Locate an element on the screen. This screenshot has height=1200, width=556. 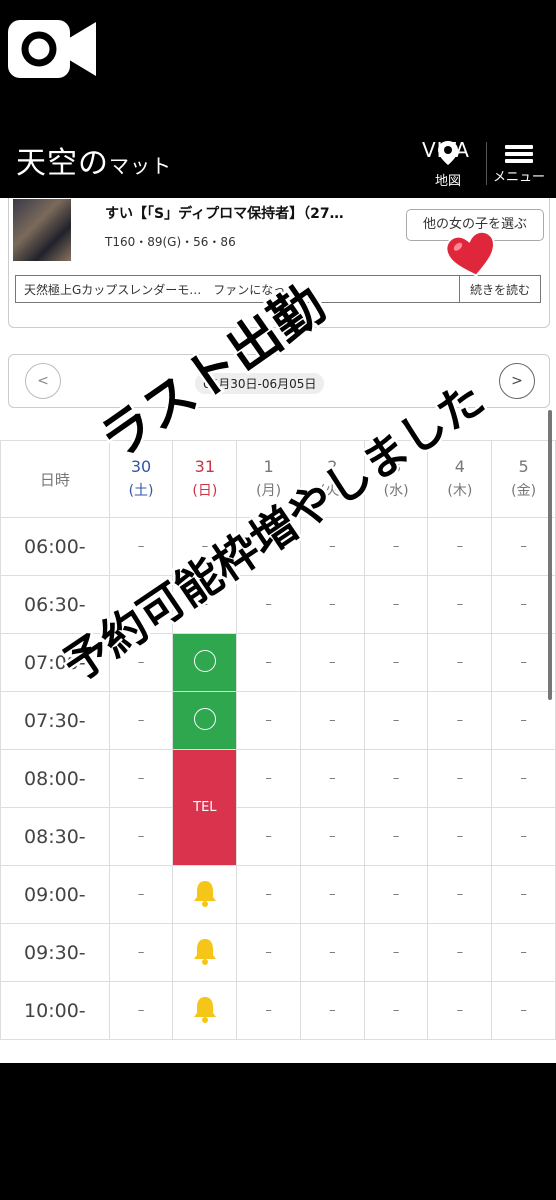
time-slot-label: 09:00- is located at coordinates (55, 894).